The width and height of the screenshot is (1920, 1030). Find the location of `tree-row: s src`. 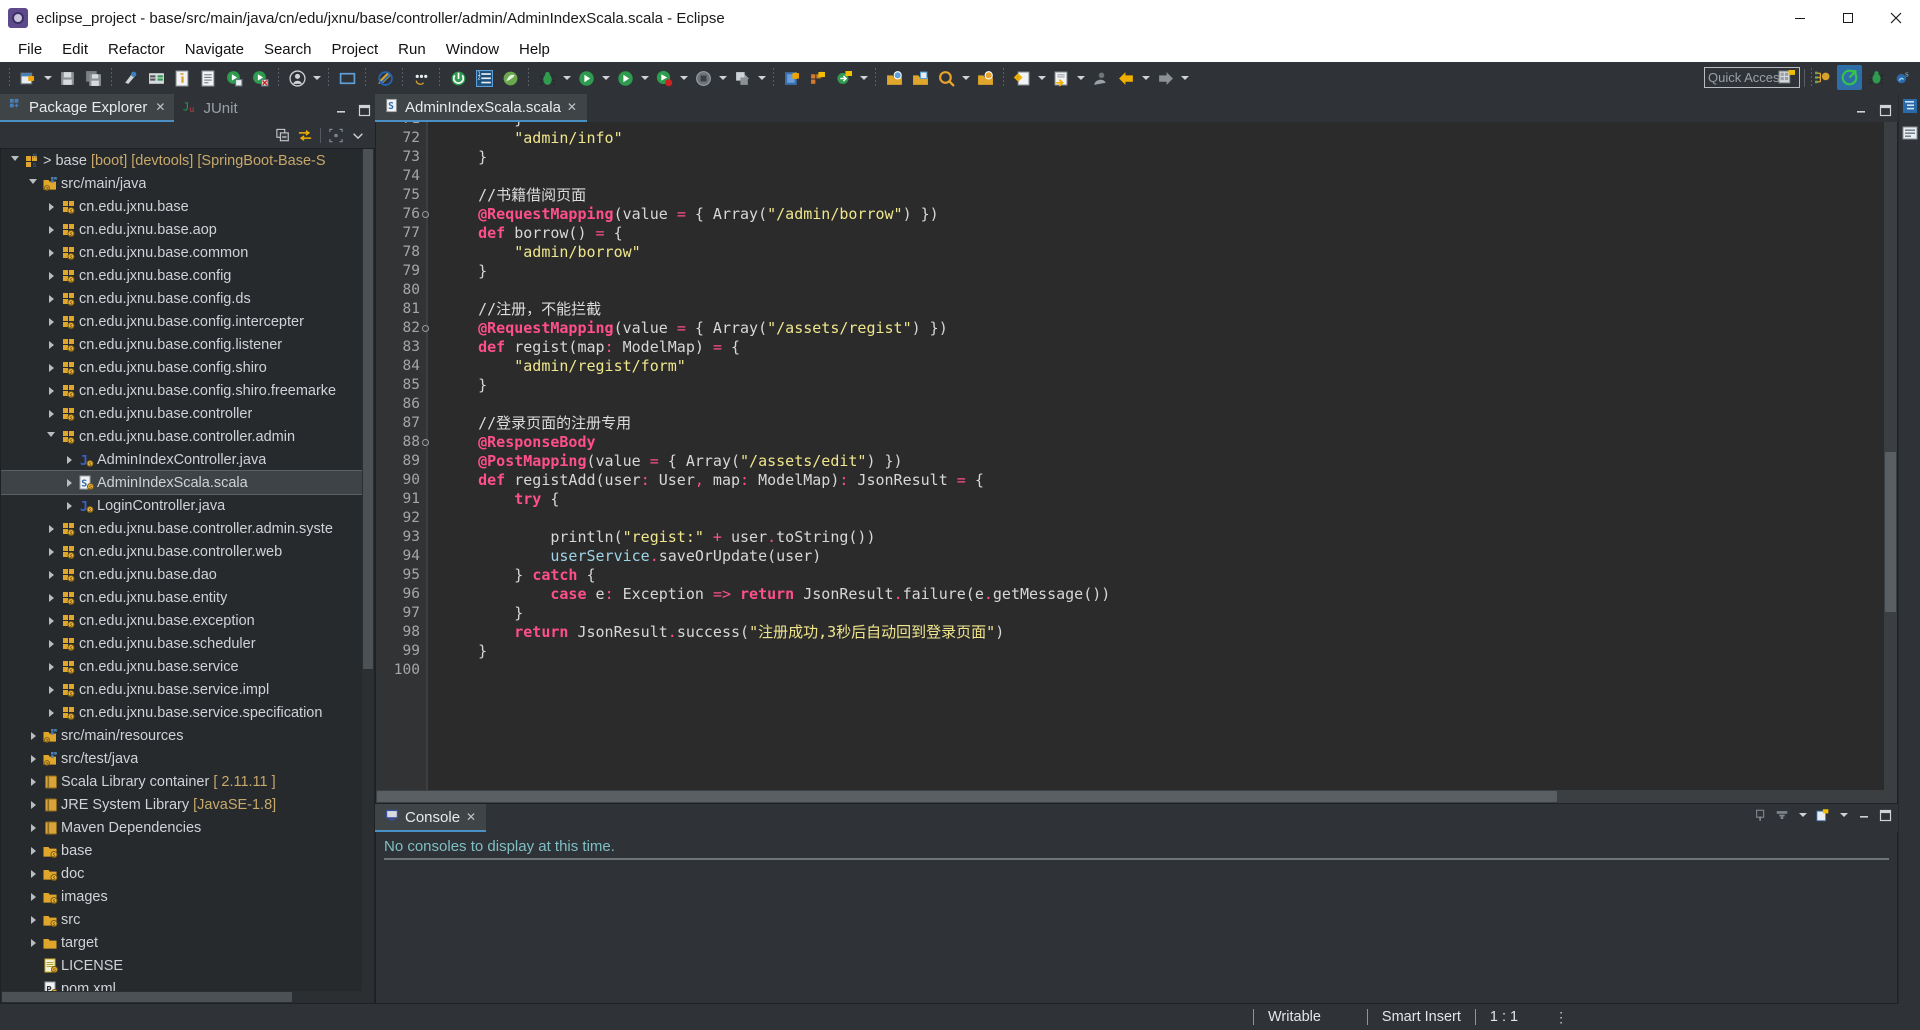

tree-row: s src is located at coordinates (187, 919).